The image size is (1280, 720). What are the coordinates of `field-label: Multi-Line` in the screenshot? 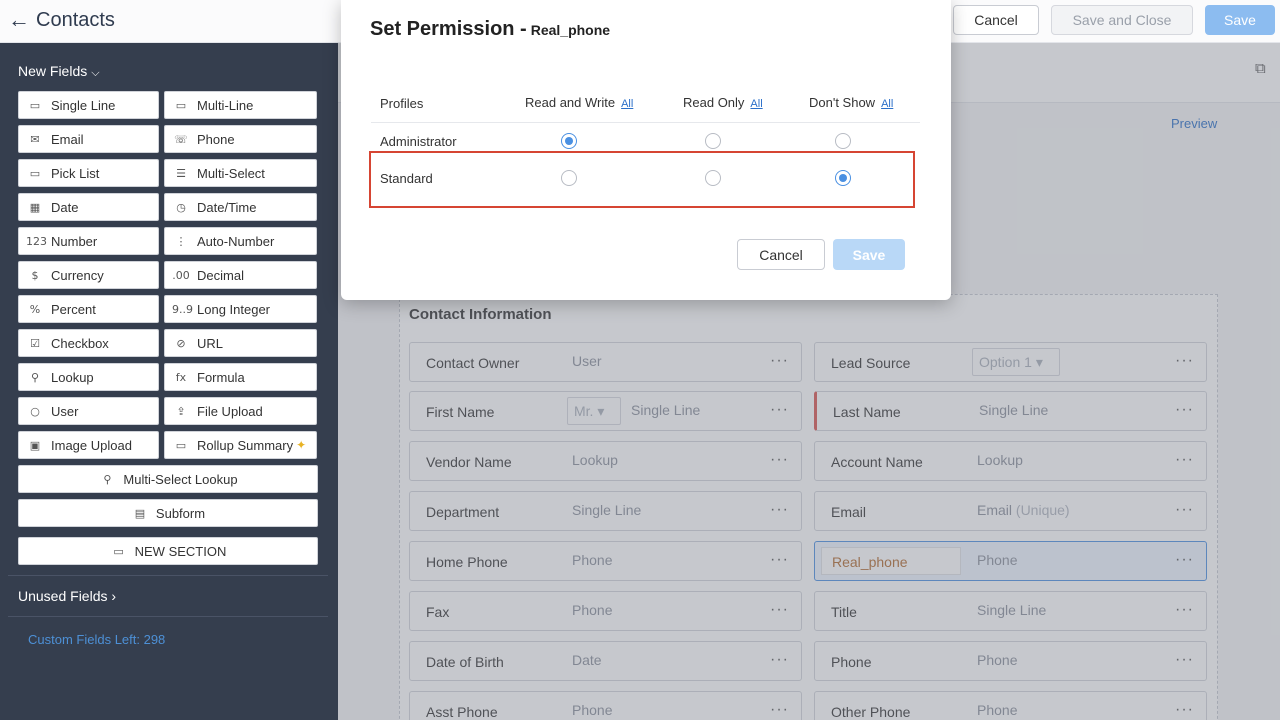 It's located at (225, 105).